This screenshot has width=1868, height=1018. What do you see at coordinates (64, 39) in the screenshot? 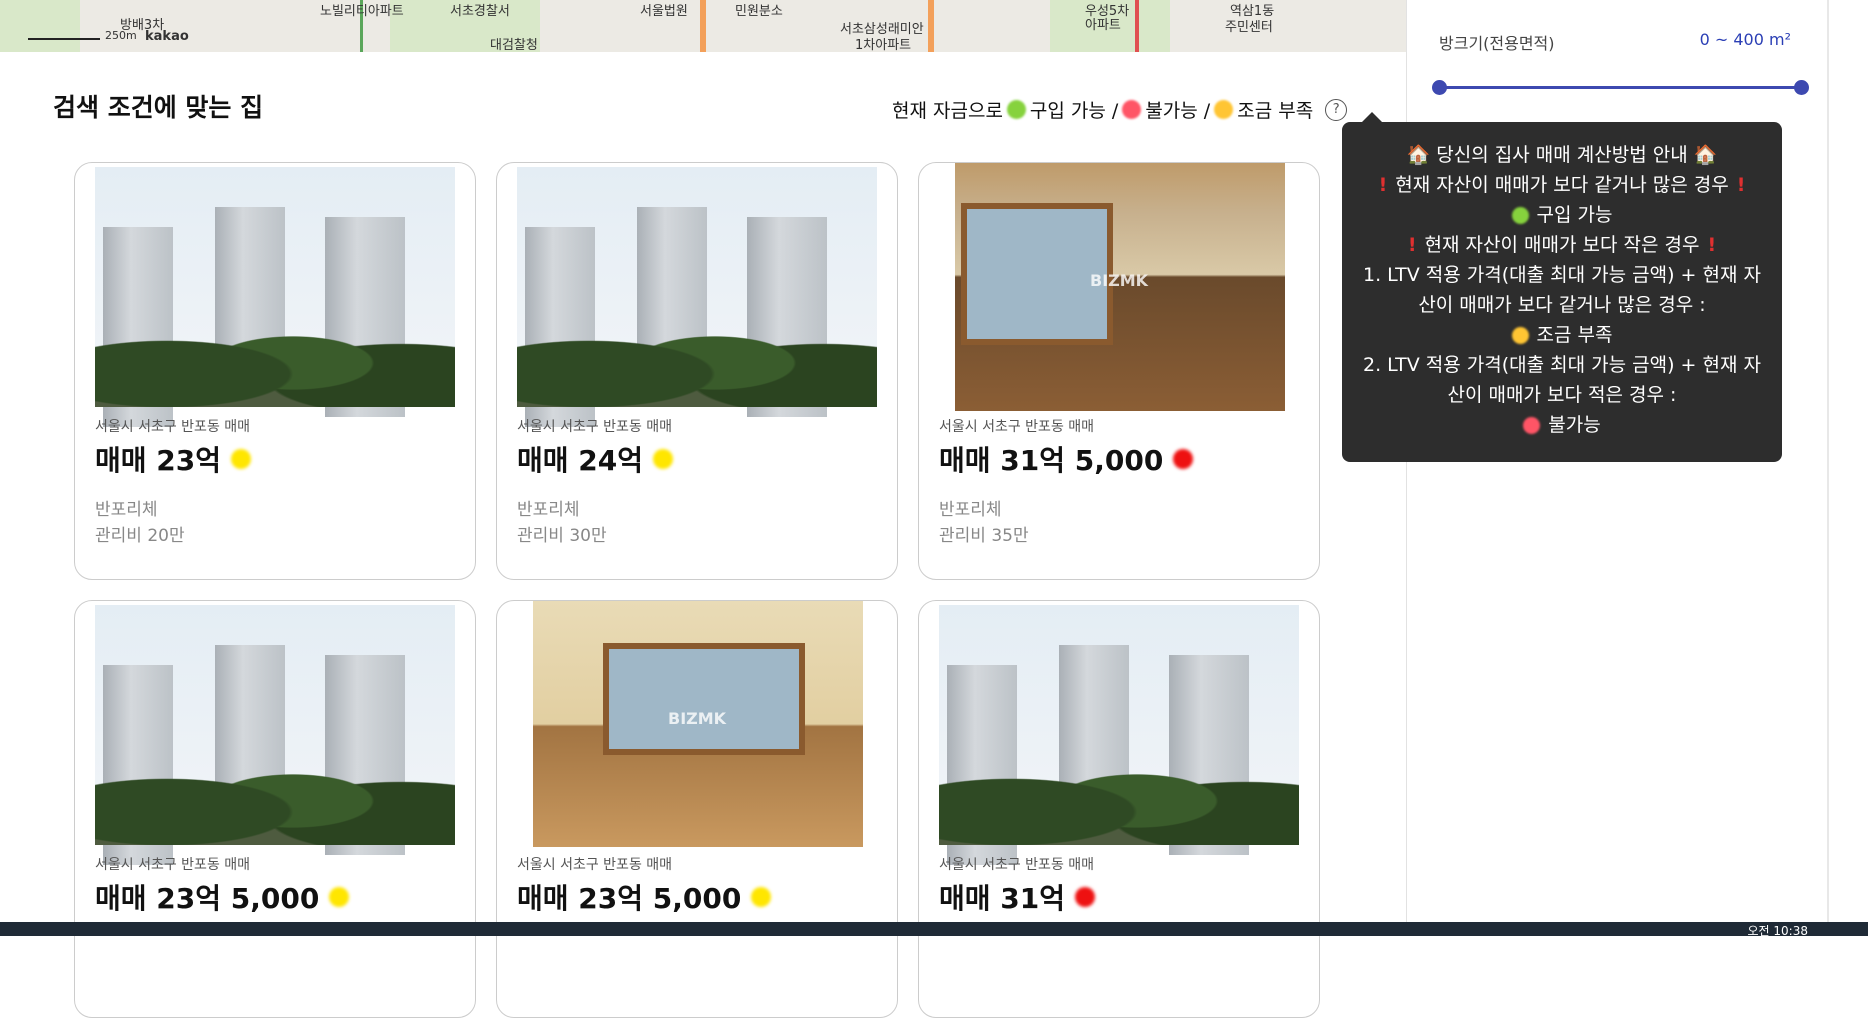
I see `map-scale-bar` at bounding box center [64, 39].